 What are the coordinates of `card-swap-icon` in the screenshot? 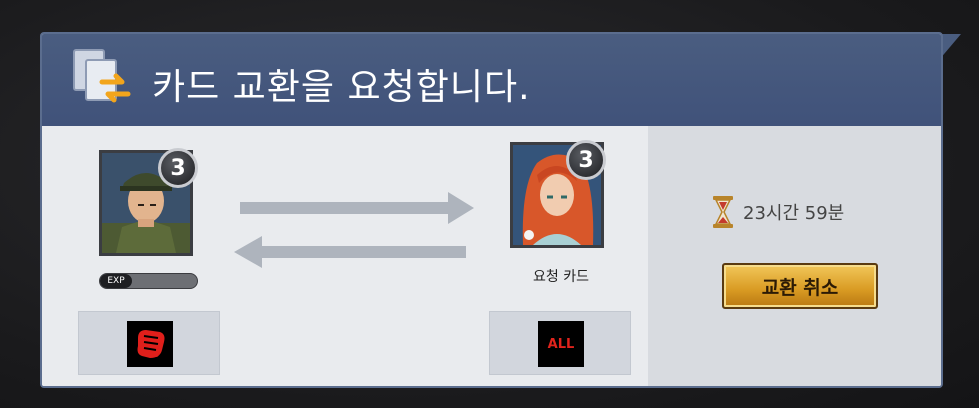 It's located at (102, 76).